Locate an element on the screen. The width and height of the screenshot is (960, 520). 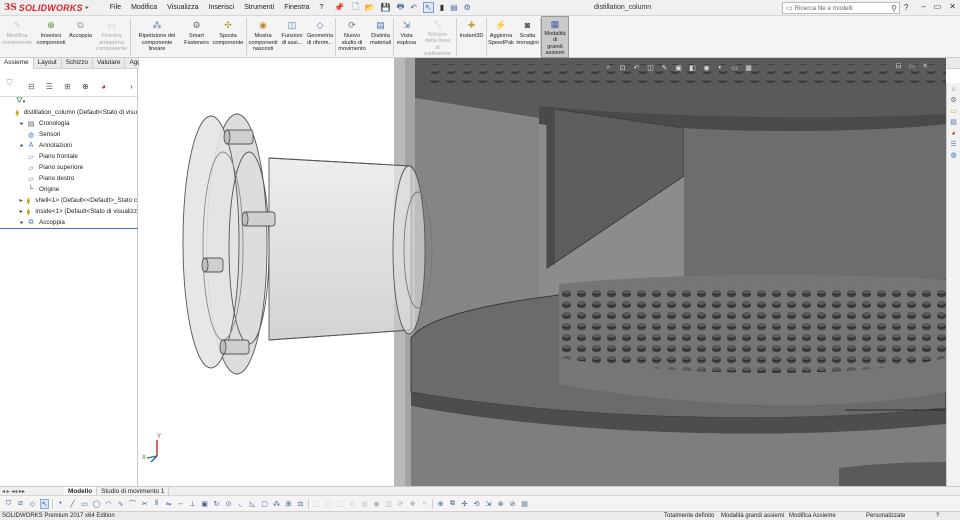
move-tool-icon: ✣ is located at coordinates (464, 504).